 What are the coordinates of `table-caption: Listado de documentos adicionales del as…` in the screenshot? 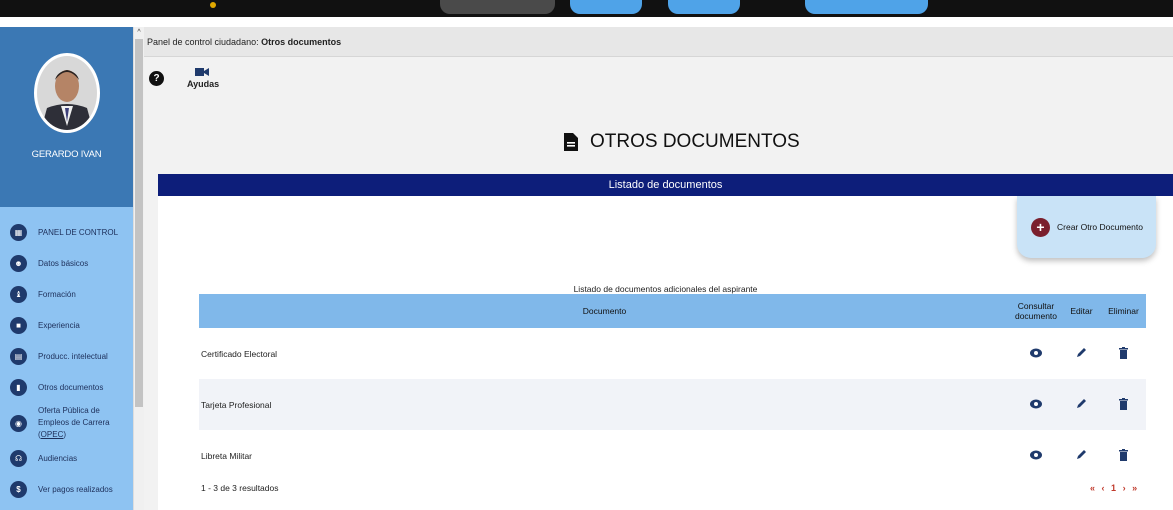 It's located at (665, 289).